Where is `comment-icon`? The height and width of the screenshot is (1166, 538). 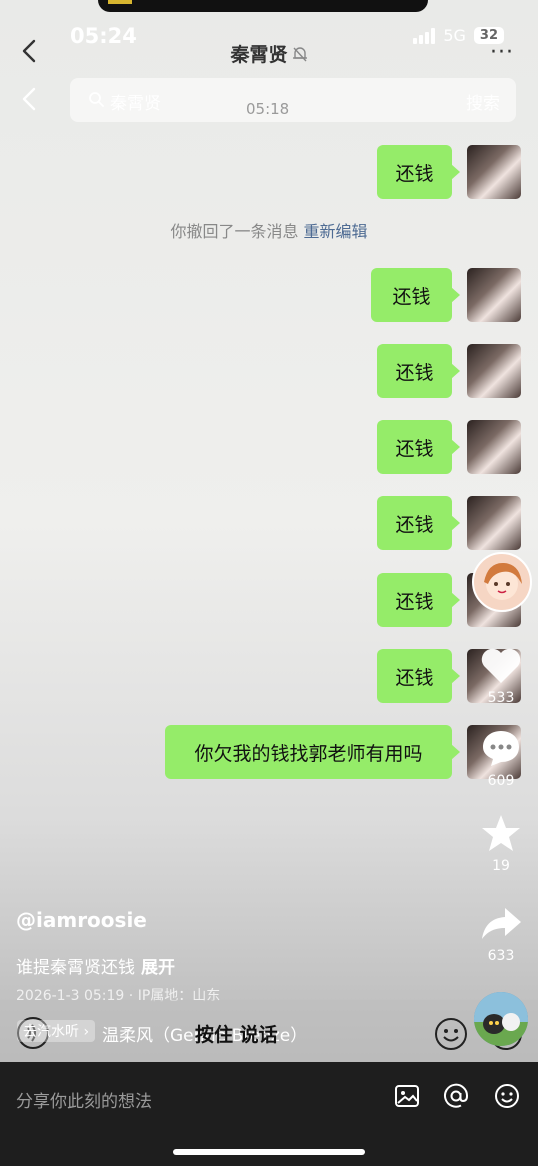 comment-icon is located at coordinates (501, 748).